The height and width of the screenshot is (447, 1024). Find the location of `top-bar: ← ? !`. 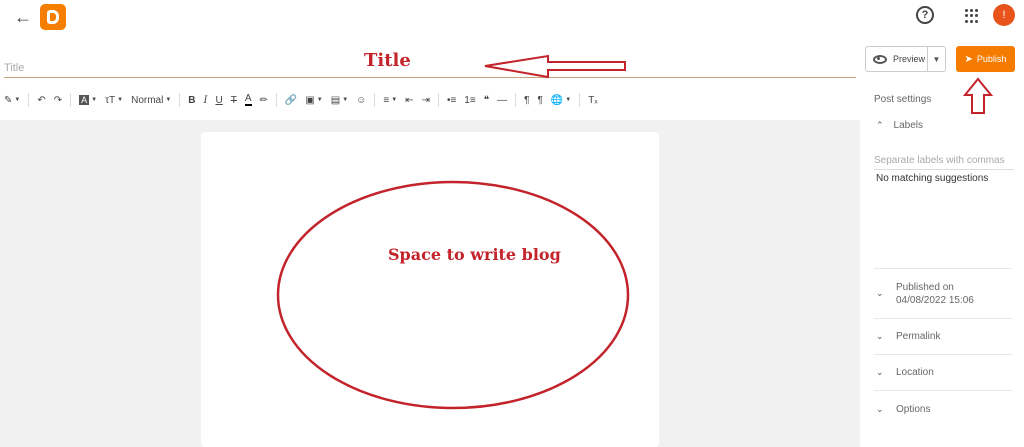

top-bar: ← ? ! is located at coordinates (512, 17).